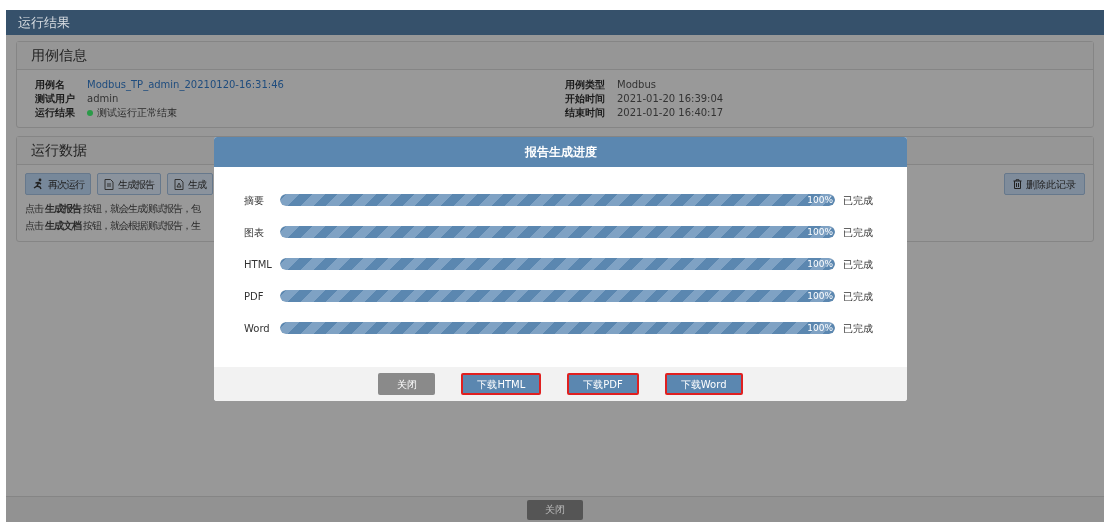 This screenshot has width=1108, height=522. Describe the element at coordinates (190, 184) in the screenshot. I see `generate-button: 生成` at that location.